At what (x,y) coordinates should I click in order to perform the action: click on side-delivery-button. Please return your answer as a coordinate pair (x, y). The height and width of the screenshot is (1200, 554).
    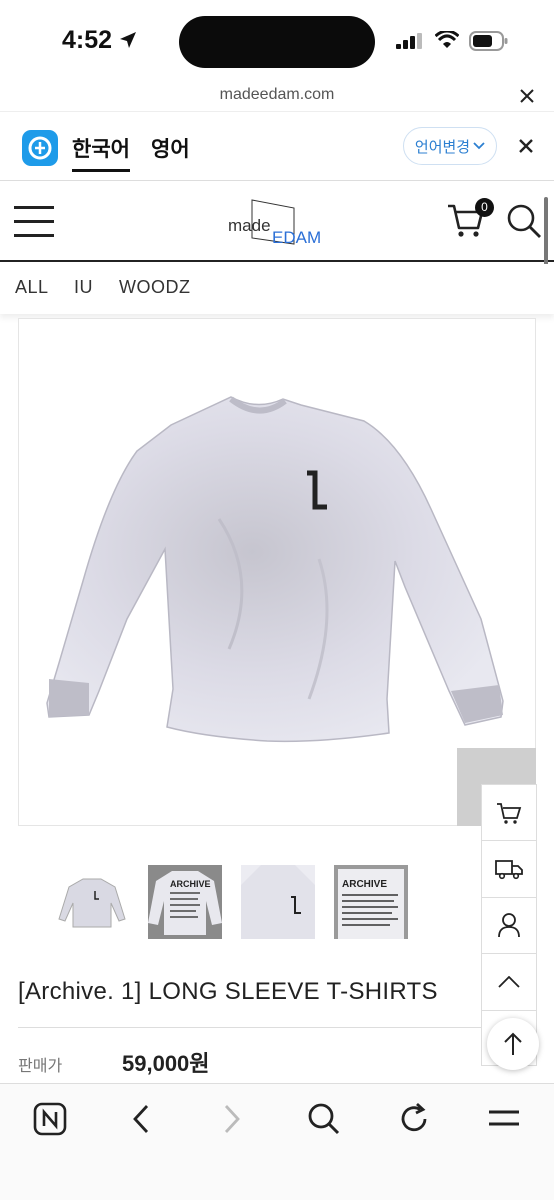
    Looking at the image, I should click on (509, 869).